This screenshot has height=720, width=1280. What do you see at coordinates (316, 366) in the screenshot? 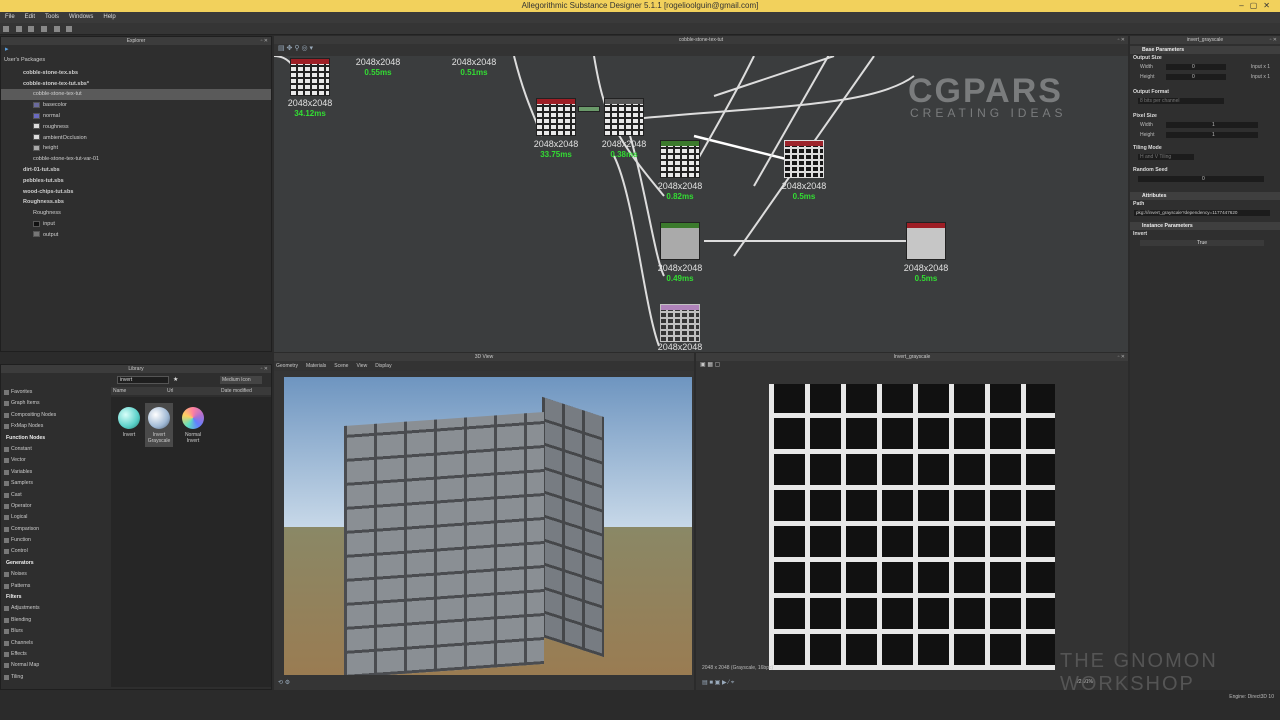
I see `menu-materials: Materials` at bounding box center [316, 366].